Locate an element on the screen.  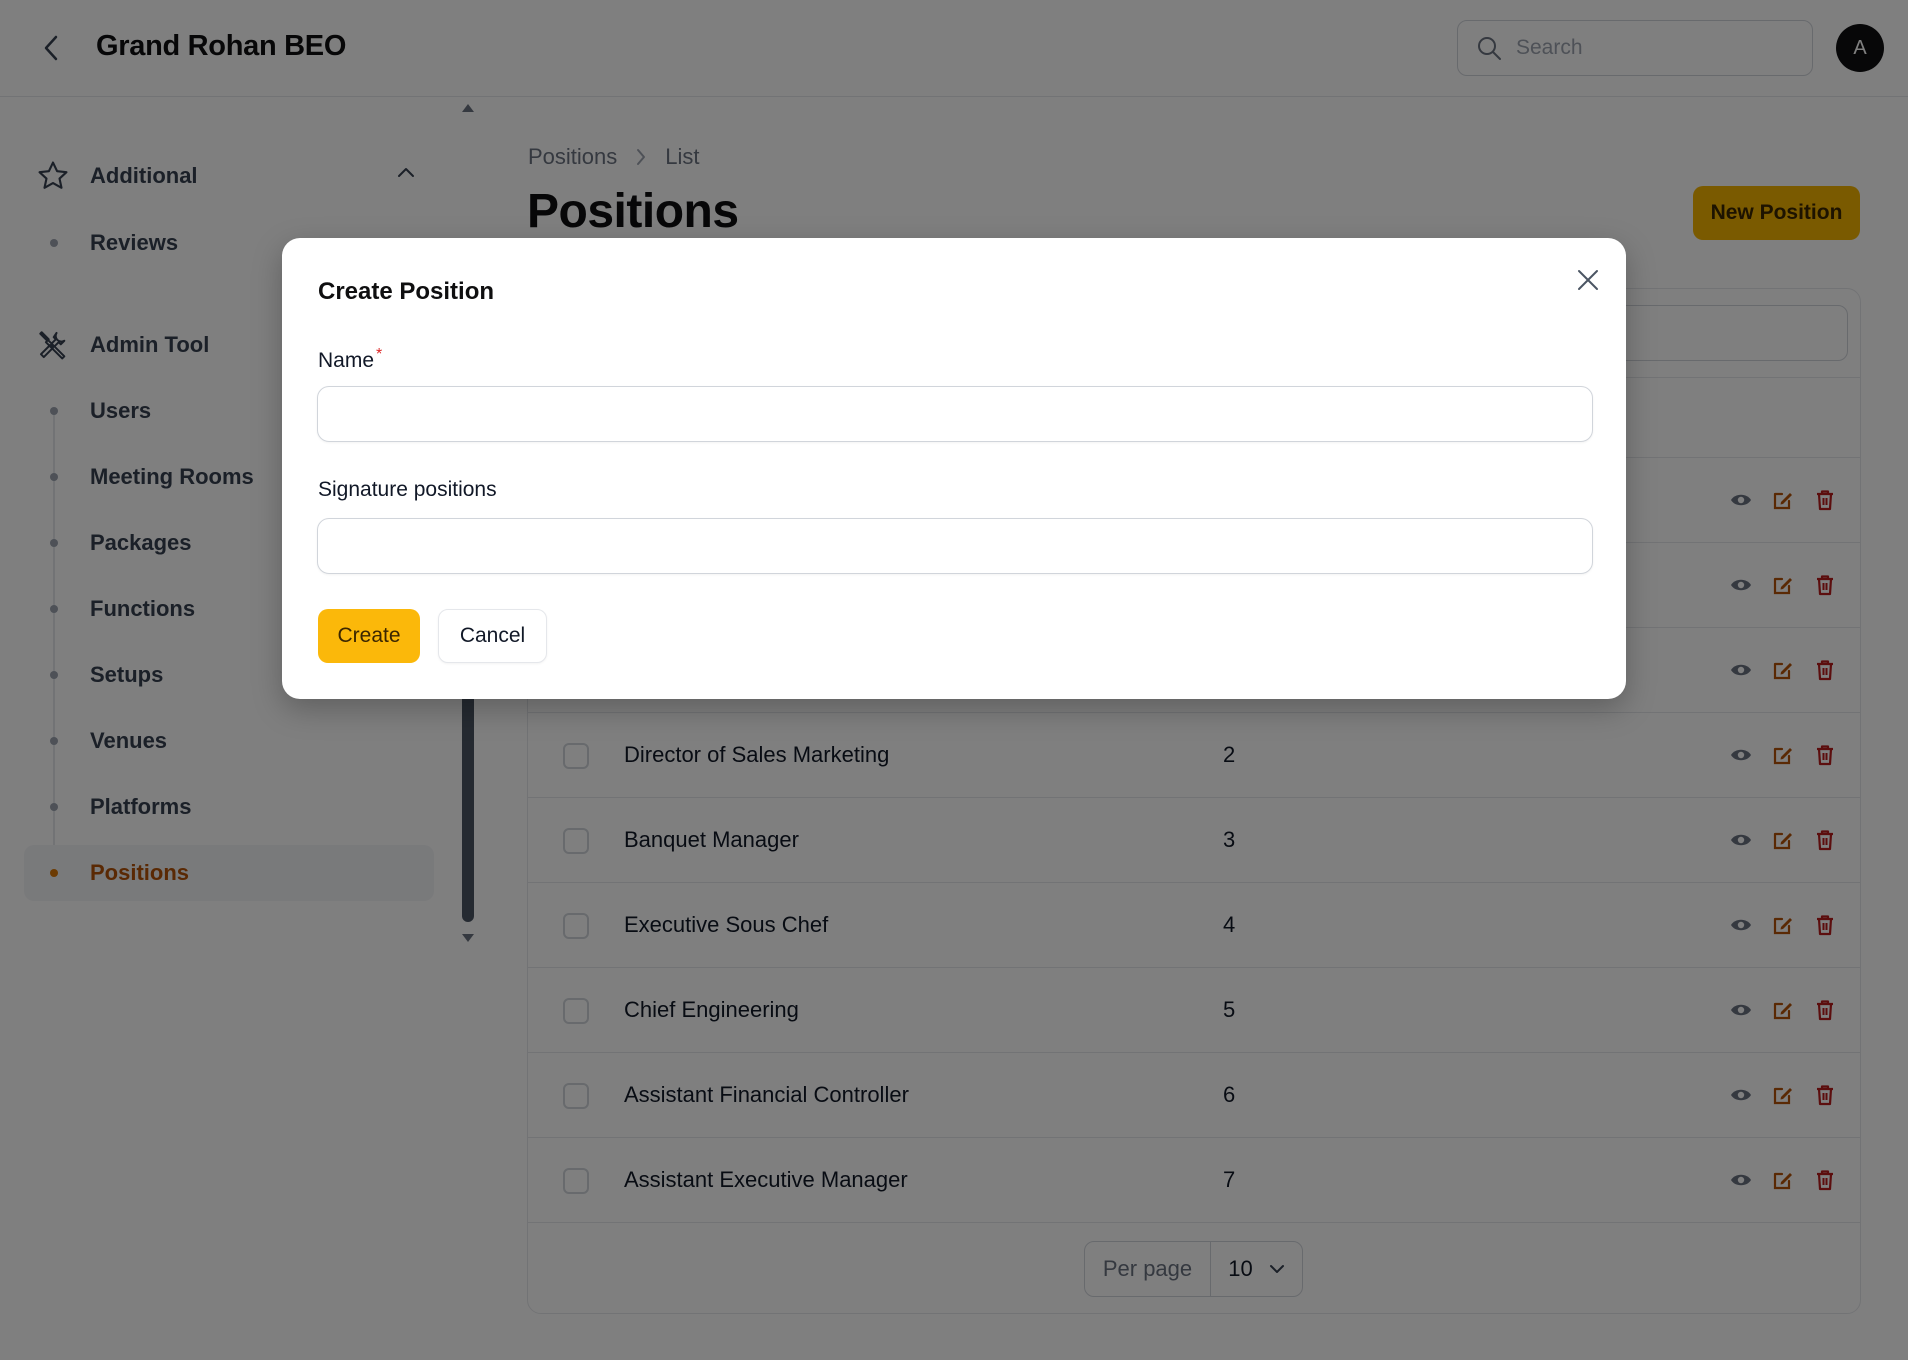
name-field-label: Name * is located at coordinates (350, 359).